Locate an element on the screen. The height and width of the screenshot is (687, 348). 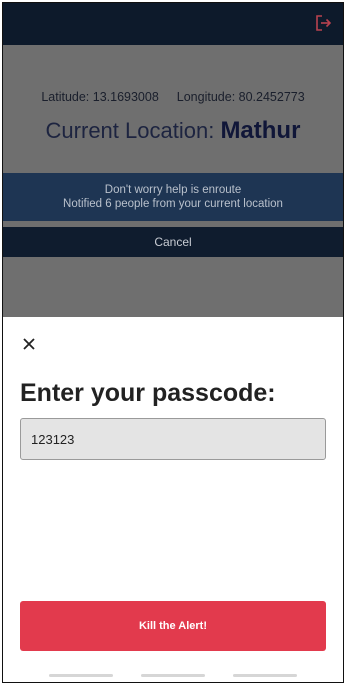
passcode-input is located at coordinates (173, 439).